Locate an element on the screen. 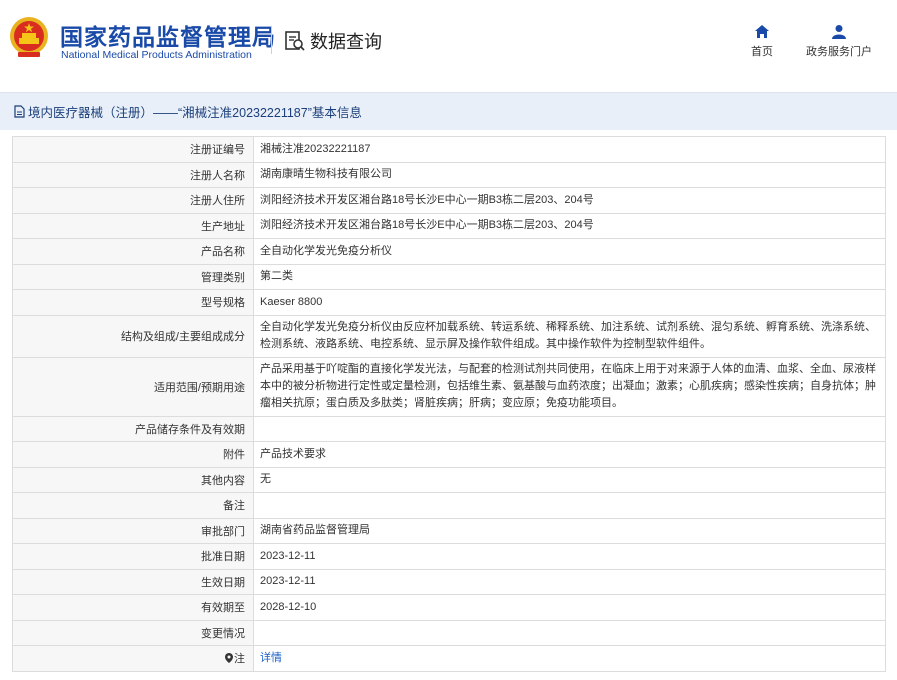 Image resolution: width=897 pixels, height=680 pixels. note-label: 注 is located at coordinates (239, 659).